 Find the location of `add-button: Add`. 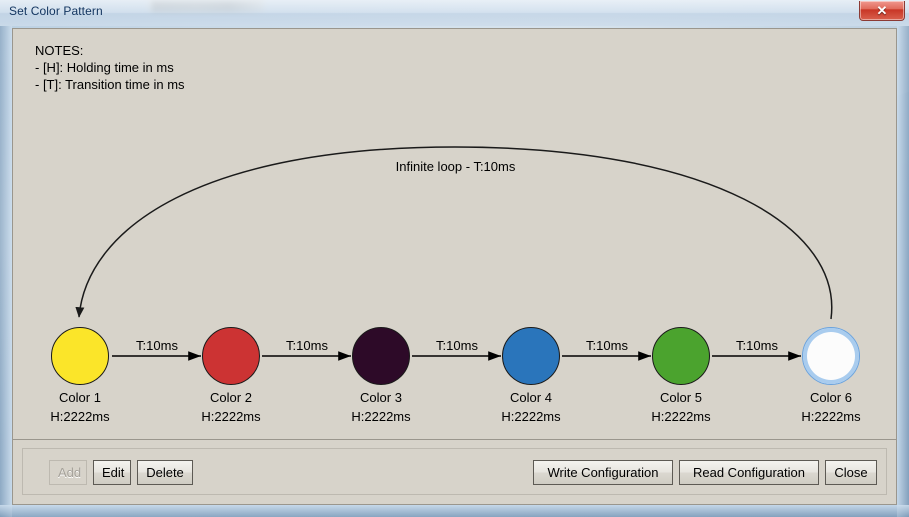

add-button: Add is located at coordinates (68, 472).